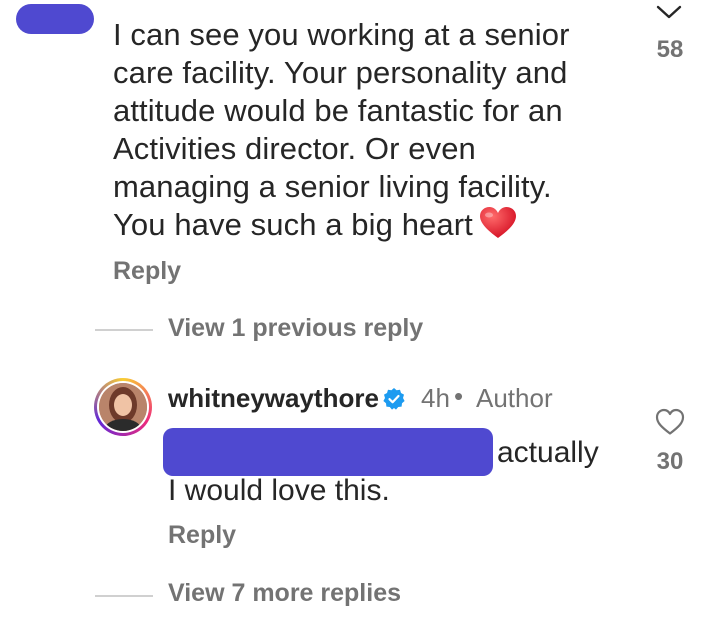 This screenshot has width=719, height=639. Describe the element at coordinates (147, 271) in the screenshot. I see `parent-reply-button: Reply` at that location.